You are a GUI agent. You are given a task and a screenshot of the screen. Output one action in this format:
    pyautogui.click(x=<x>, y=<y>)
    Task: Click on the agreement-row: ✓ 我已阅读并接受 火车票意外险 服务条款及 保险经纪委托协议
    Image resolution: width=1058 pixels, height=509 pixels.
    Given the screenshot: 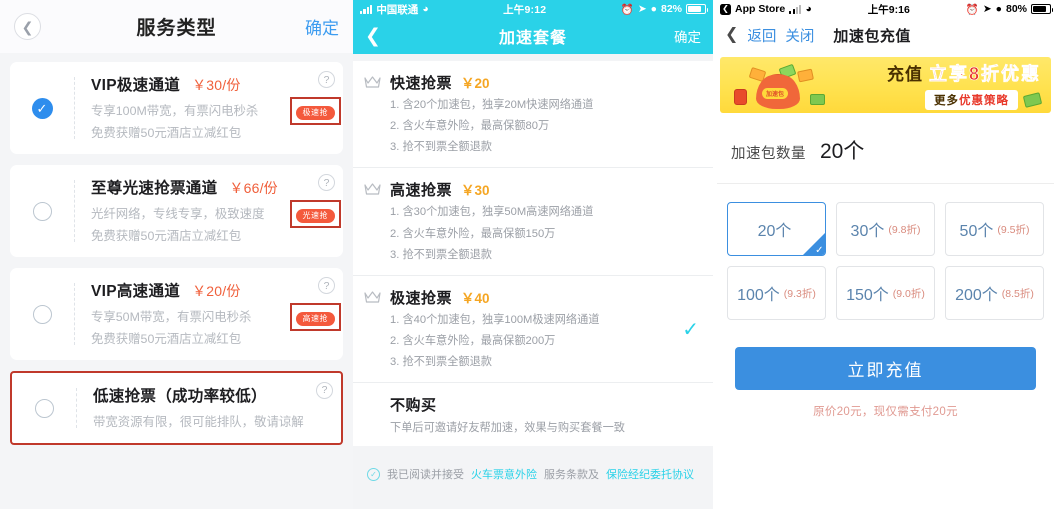 What is the action you would take?
    pyautogui.click(x=533, y=474)
    